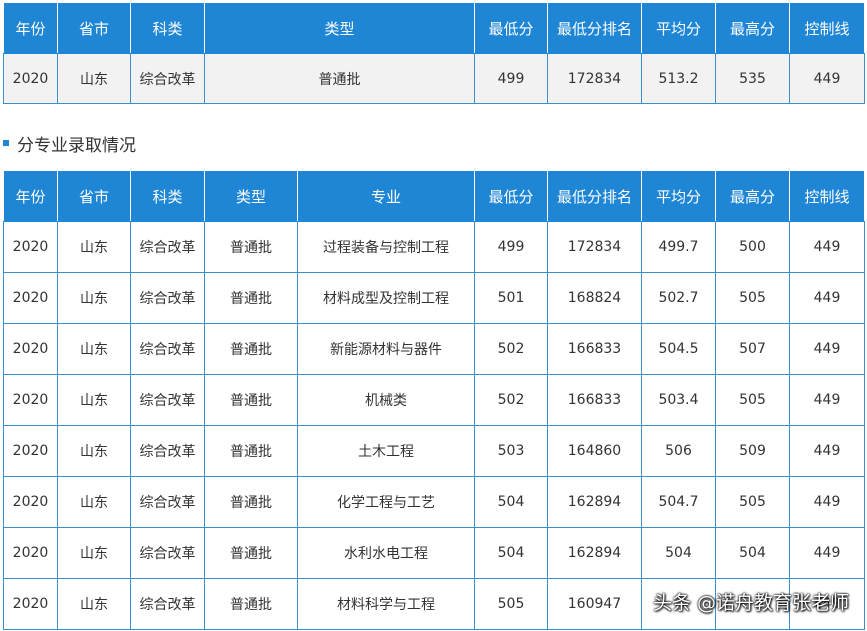 The width and height of the screenshot is (867, 631). What do you see at coordinates (386, 247) in the screenshot?
I see `cell-major: 过程装备与控制工程` at bounding box center [386, 247].